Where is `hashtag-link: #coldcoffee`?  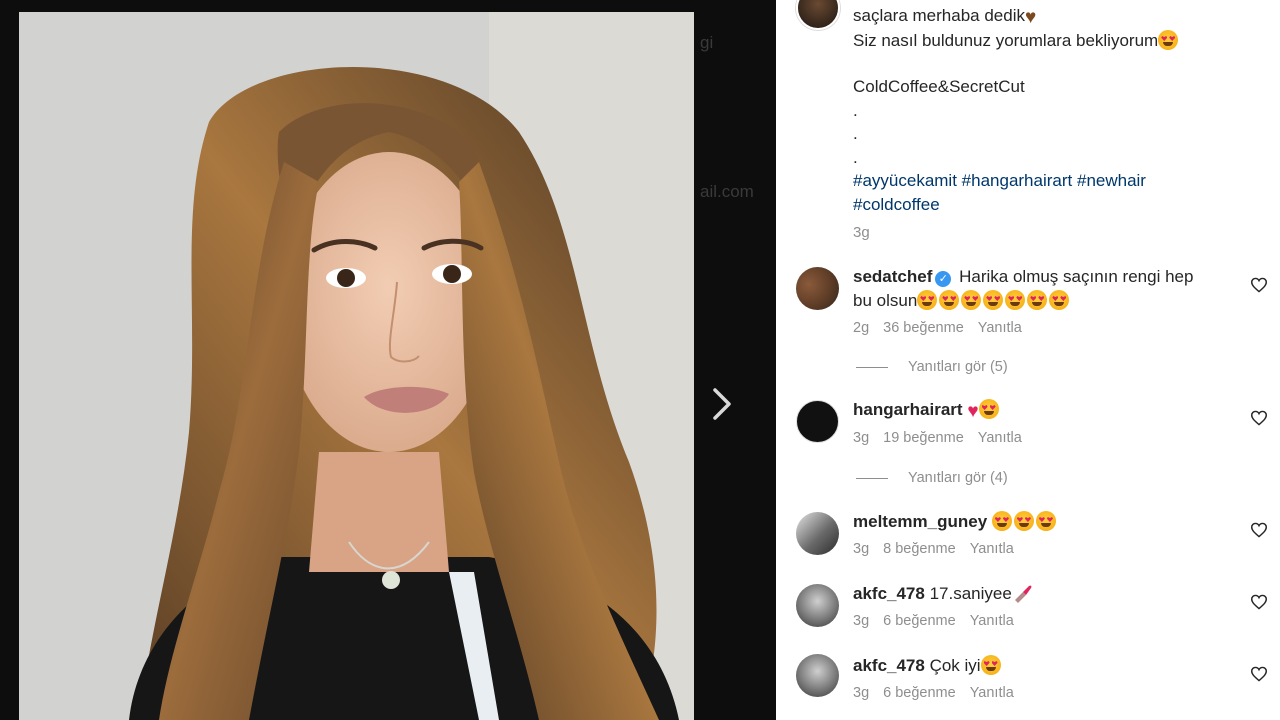
hashtag-link: #coldcoffee is located at coordinates (896, 204).